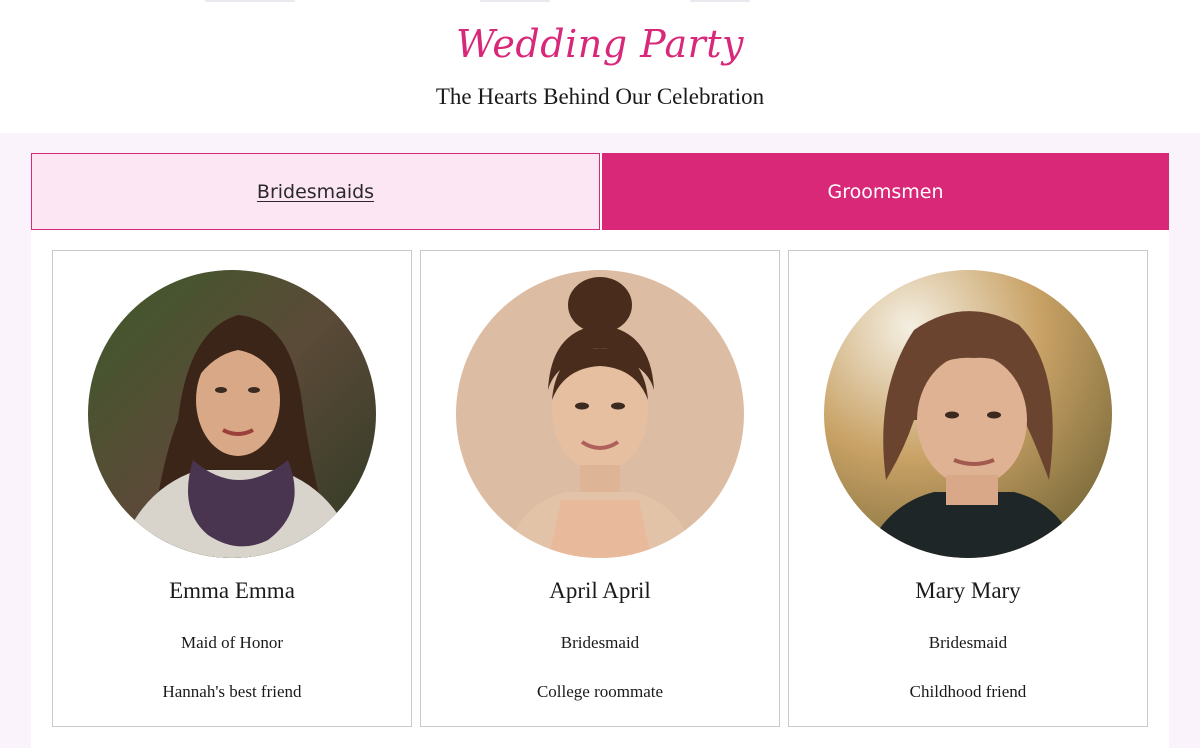  I want to click on tab-groomsmen: Groomsmen, so click(885, 191).